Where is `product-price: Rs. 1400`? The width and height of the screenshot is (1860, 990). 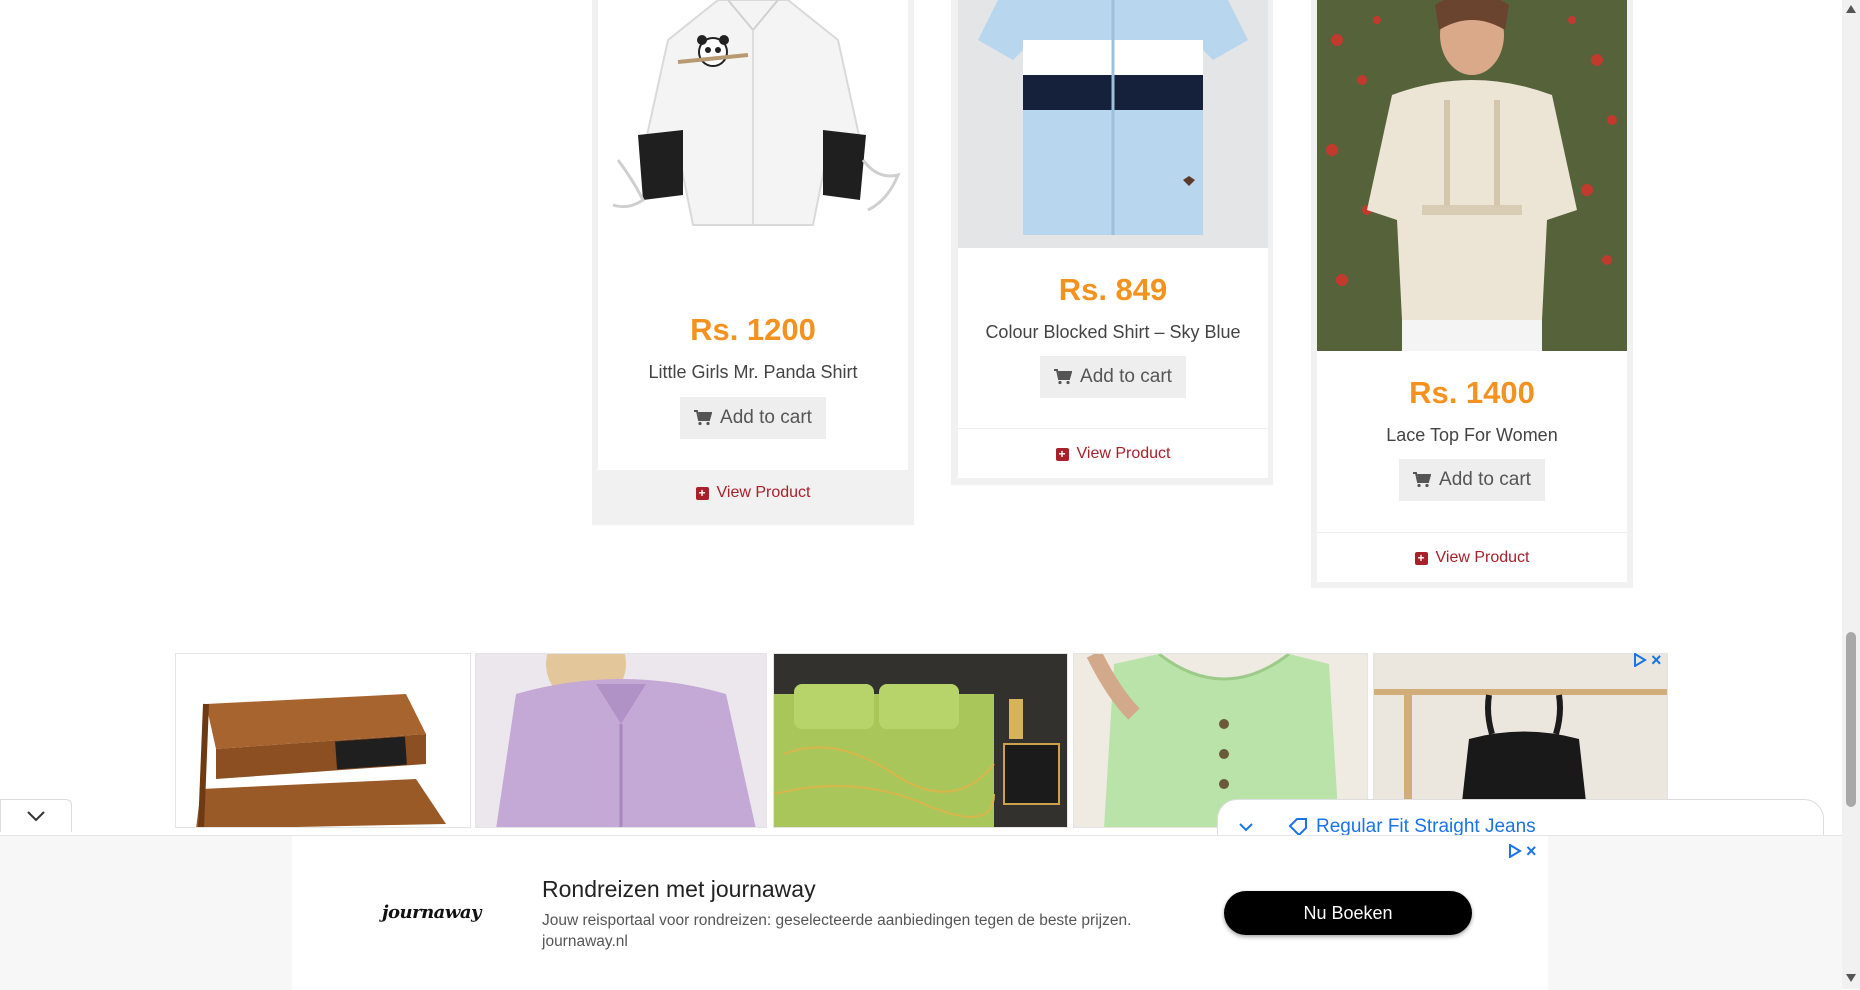 product-price: Rs. 1400 is located at coordinates (1472, 392).